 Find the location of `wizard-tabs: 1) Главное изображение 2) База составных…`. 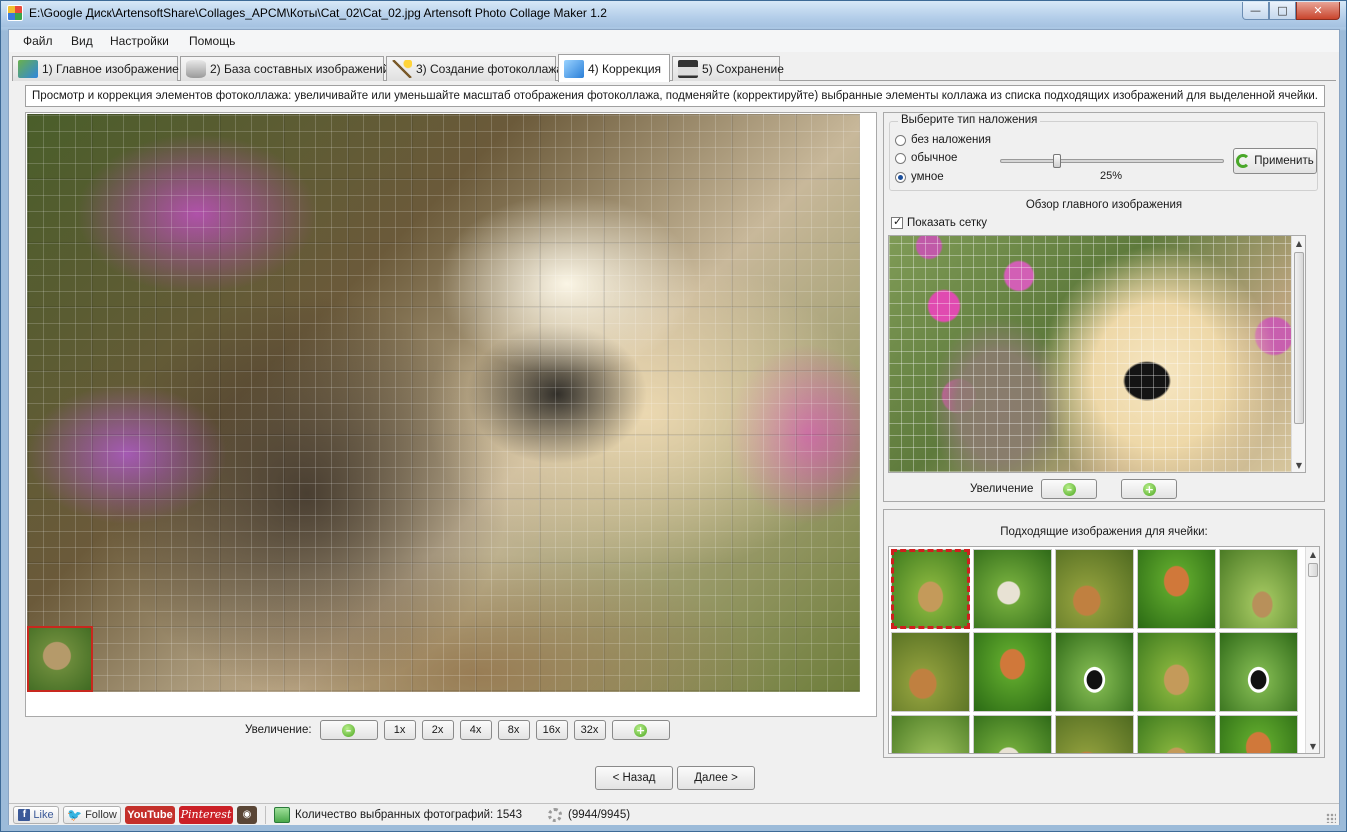

wizard-tabs: 1) Главное изображение 2) База составных… is located at coordinates (674, 68).